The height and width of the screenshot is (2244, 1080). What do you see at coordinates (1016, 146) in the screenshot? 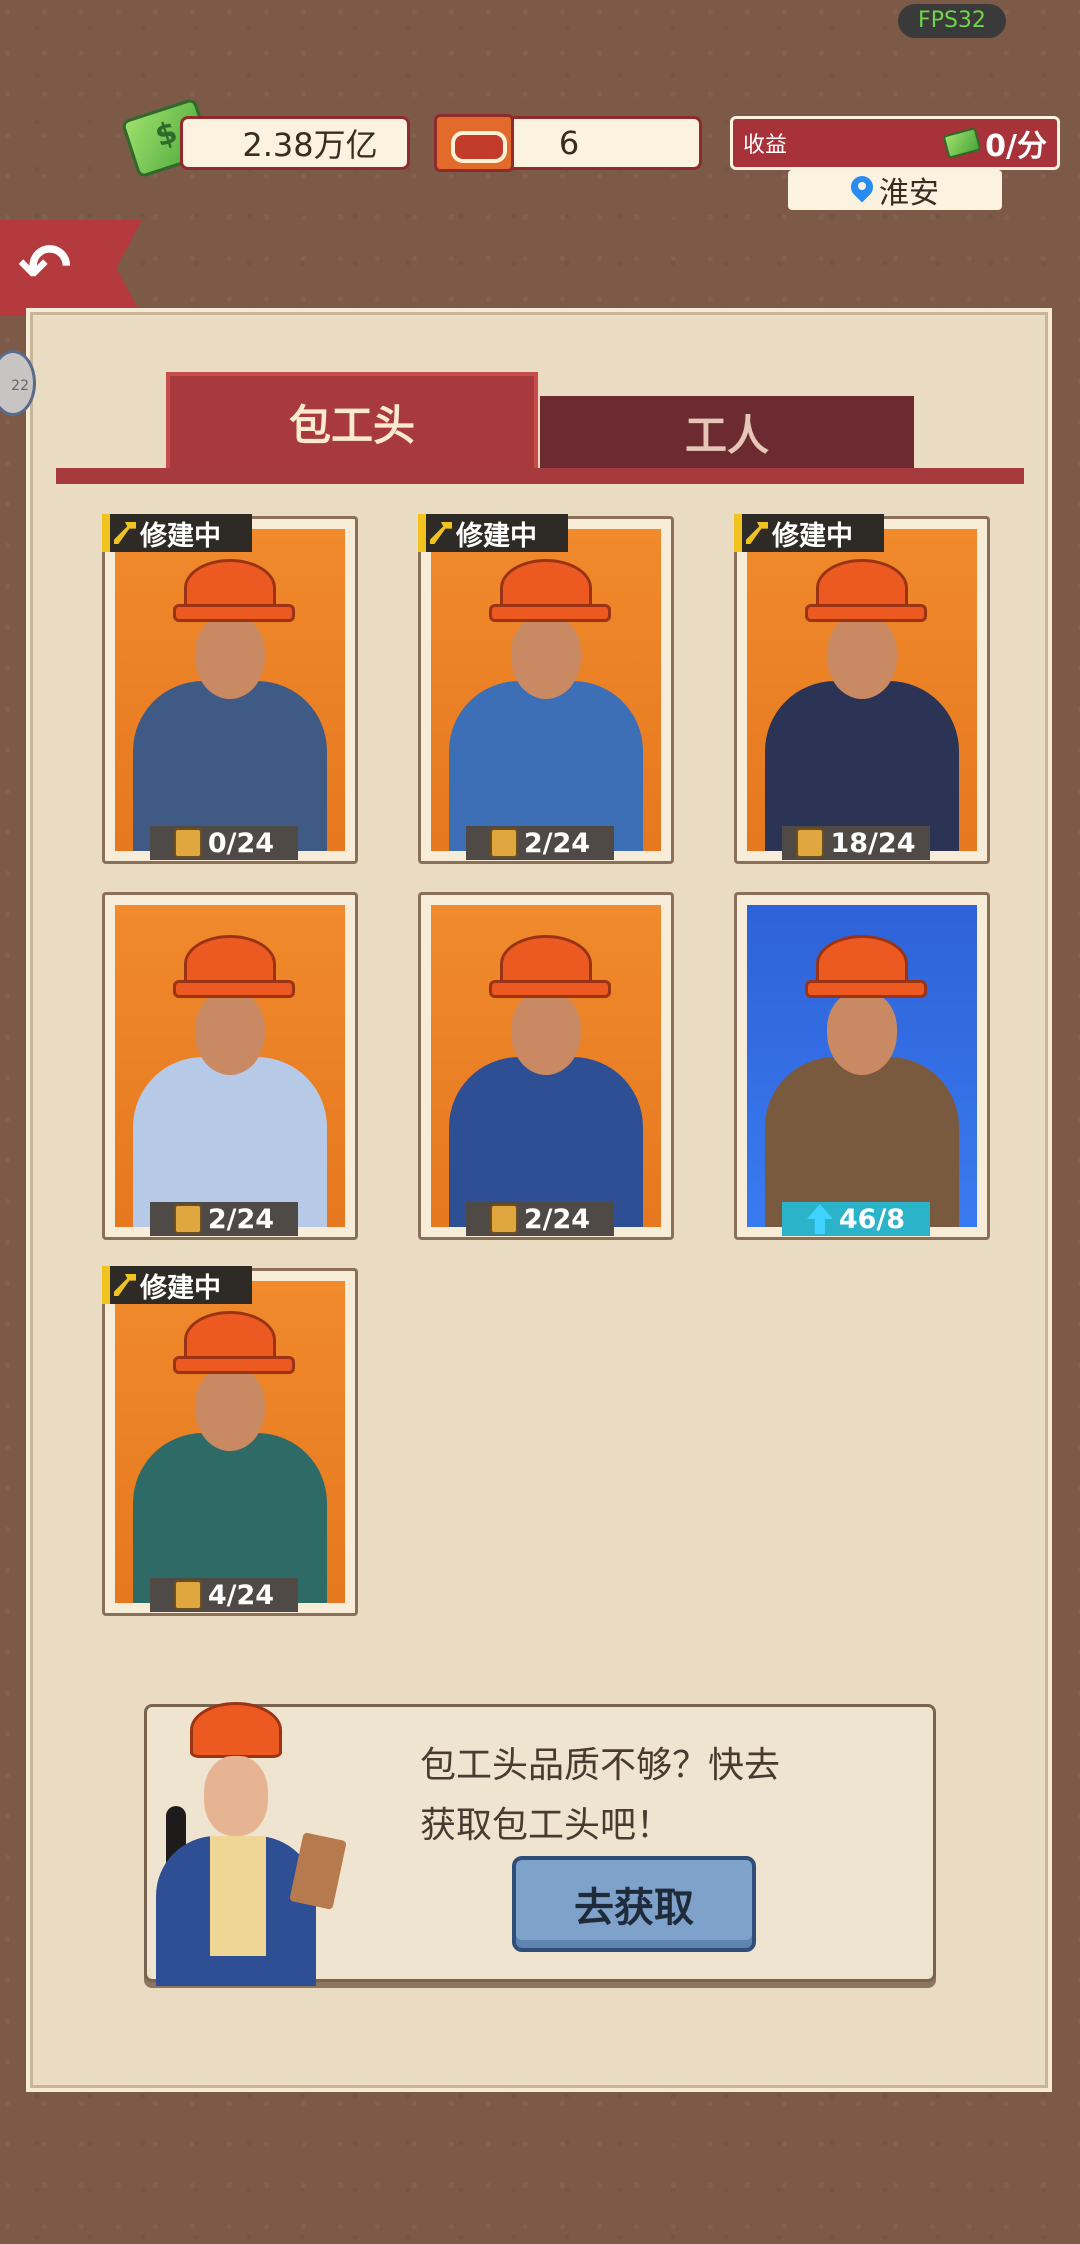
I see `income-value: 0/分` at bounding box center [1016, 146].